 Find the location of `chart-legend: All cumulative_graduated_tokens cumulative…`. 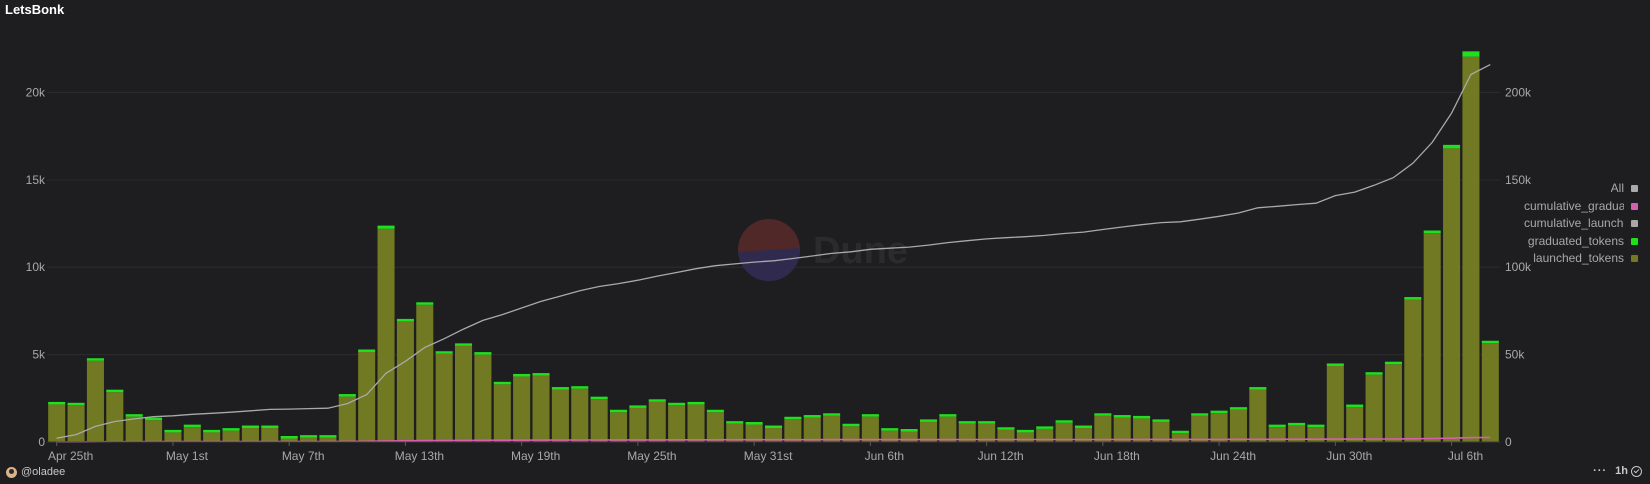

chart-legend: All cumulative_graduated_tokens cumulative… is located at coordinates (1582, 224).